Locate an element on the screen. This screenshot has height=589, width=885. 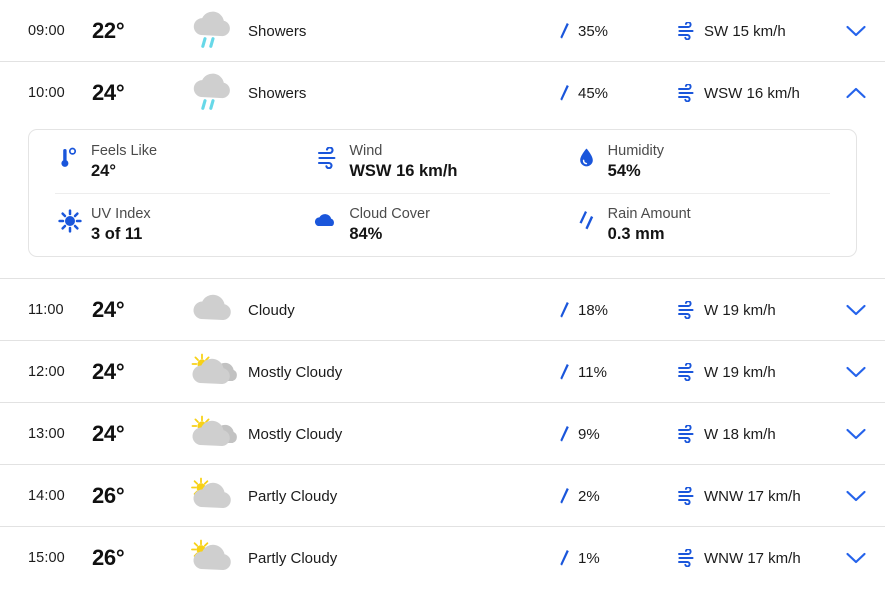
mostly-cloudy-icon is located at coordinates (213, 372).